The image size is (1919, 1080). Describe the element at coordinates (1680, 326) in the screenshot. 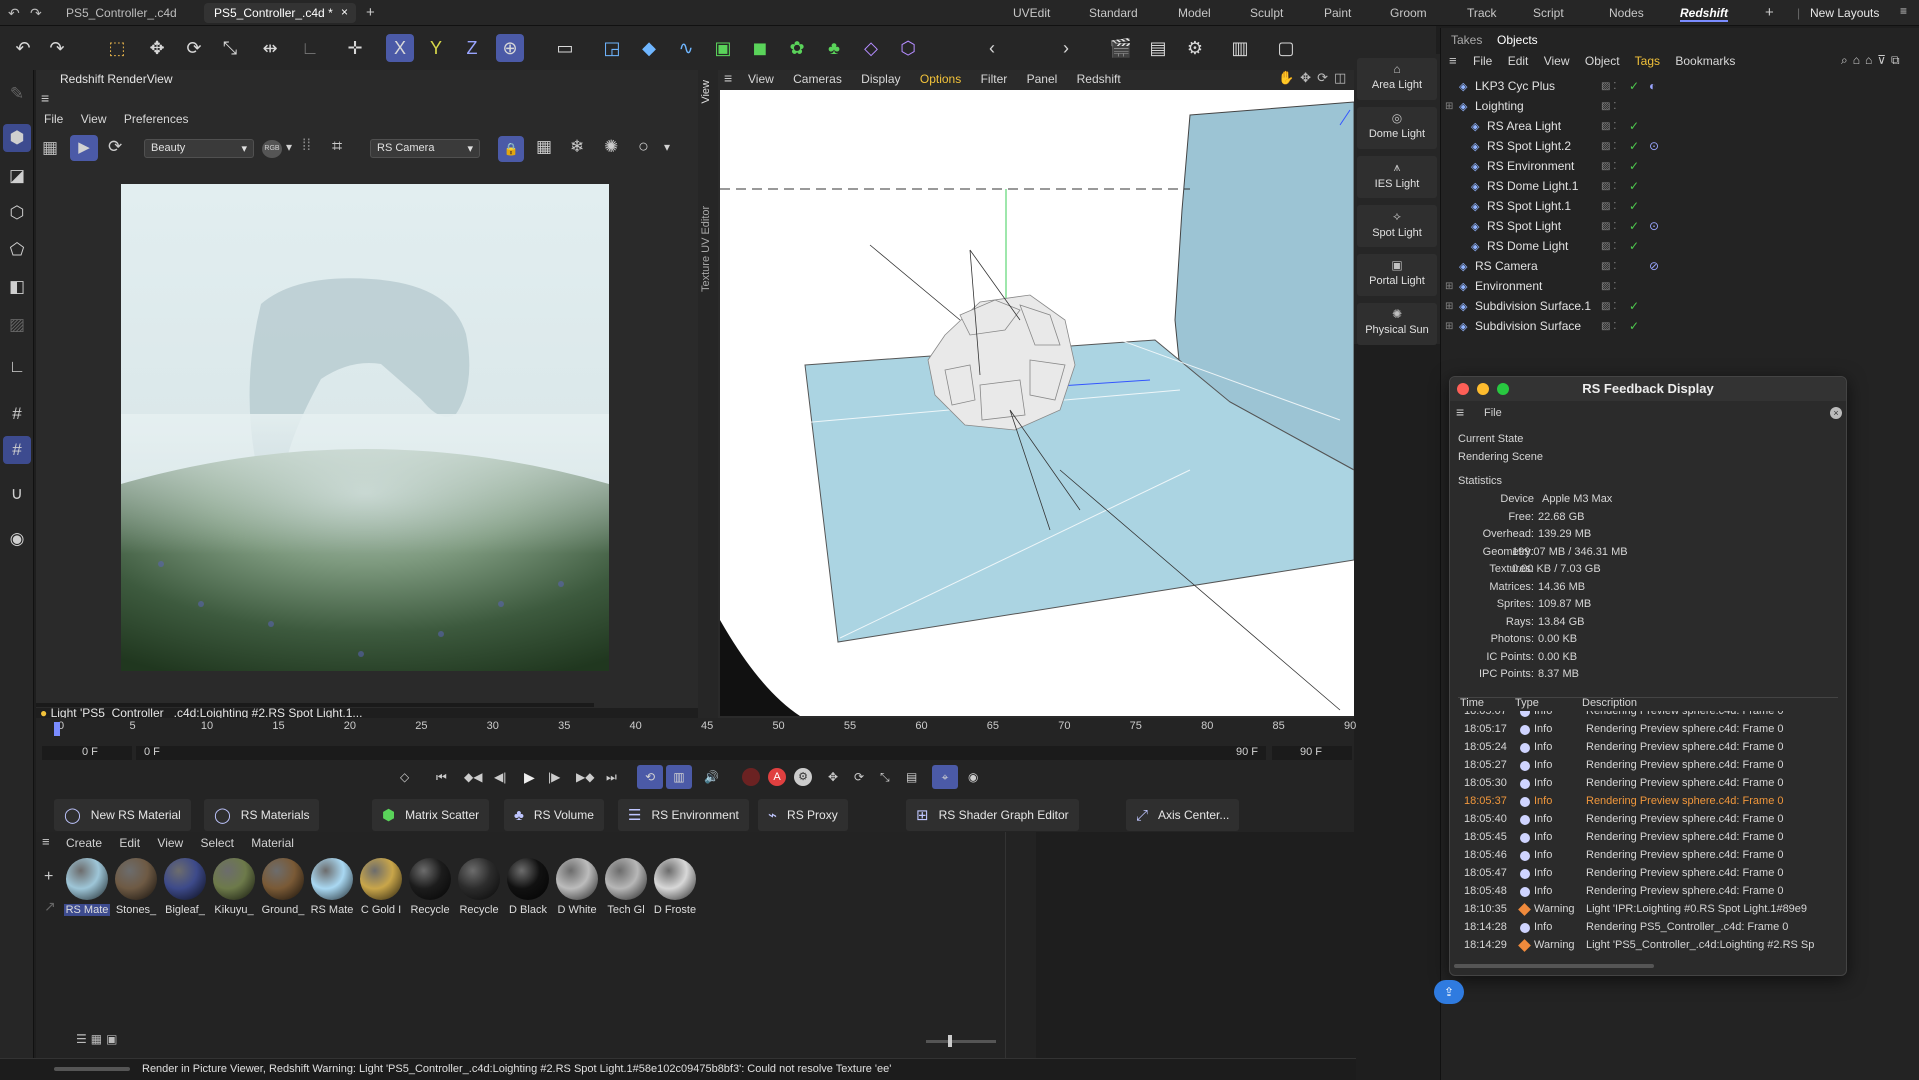

I see `object-row: ⊞ ◈ Subdivision Surface ▨ ⁚ ✓` at that location.